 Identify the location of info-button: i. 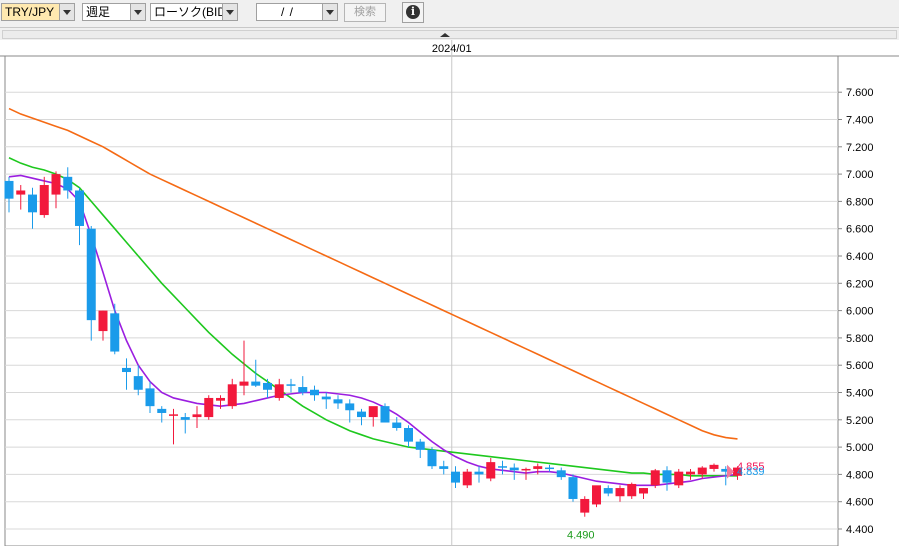
(413, 12).